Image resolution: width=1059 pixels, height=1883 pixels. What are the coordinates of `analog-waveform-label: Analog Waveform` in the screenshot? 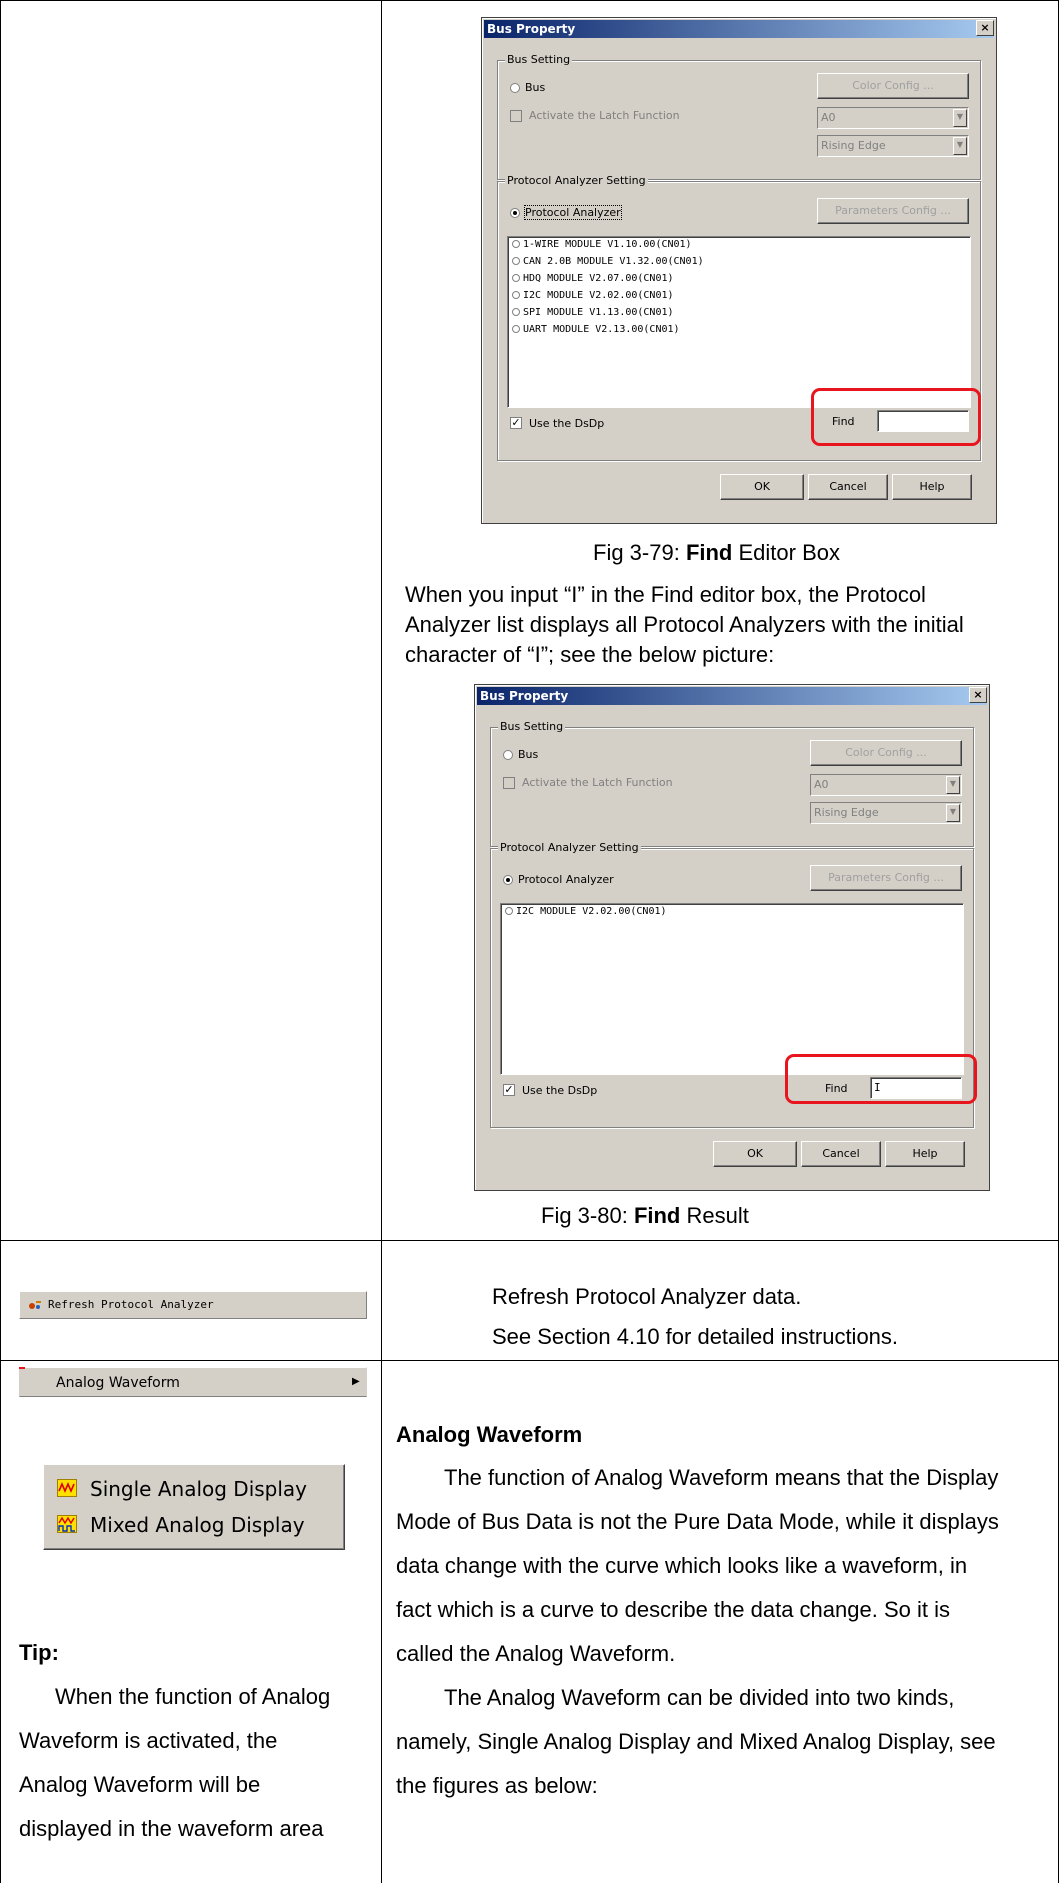 It's located at (118, 1383).